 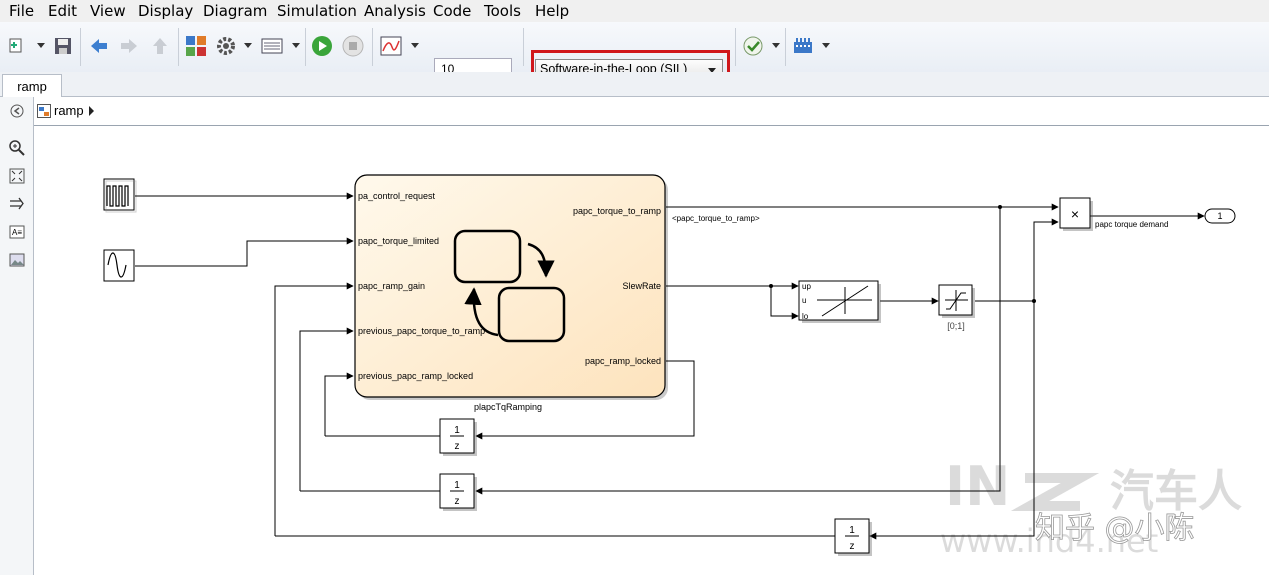 What do you see at coordinates (119, 265) in the screenshot?
I see `sine-wave-block` at bounding box center [119, 265].